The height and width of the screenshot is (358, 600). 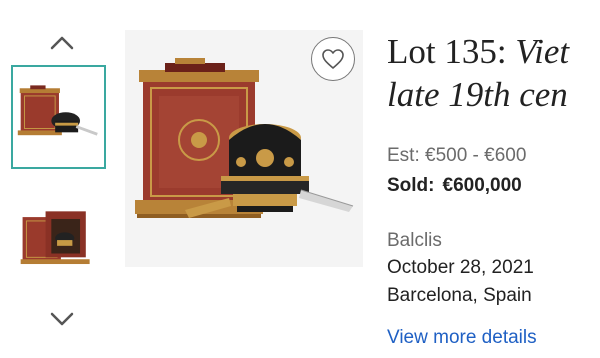 I want to click on lot-number: Lot 135:, so click(x=447, y=51).